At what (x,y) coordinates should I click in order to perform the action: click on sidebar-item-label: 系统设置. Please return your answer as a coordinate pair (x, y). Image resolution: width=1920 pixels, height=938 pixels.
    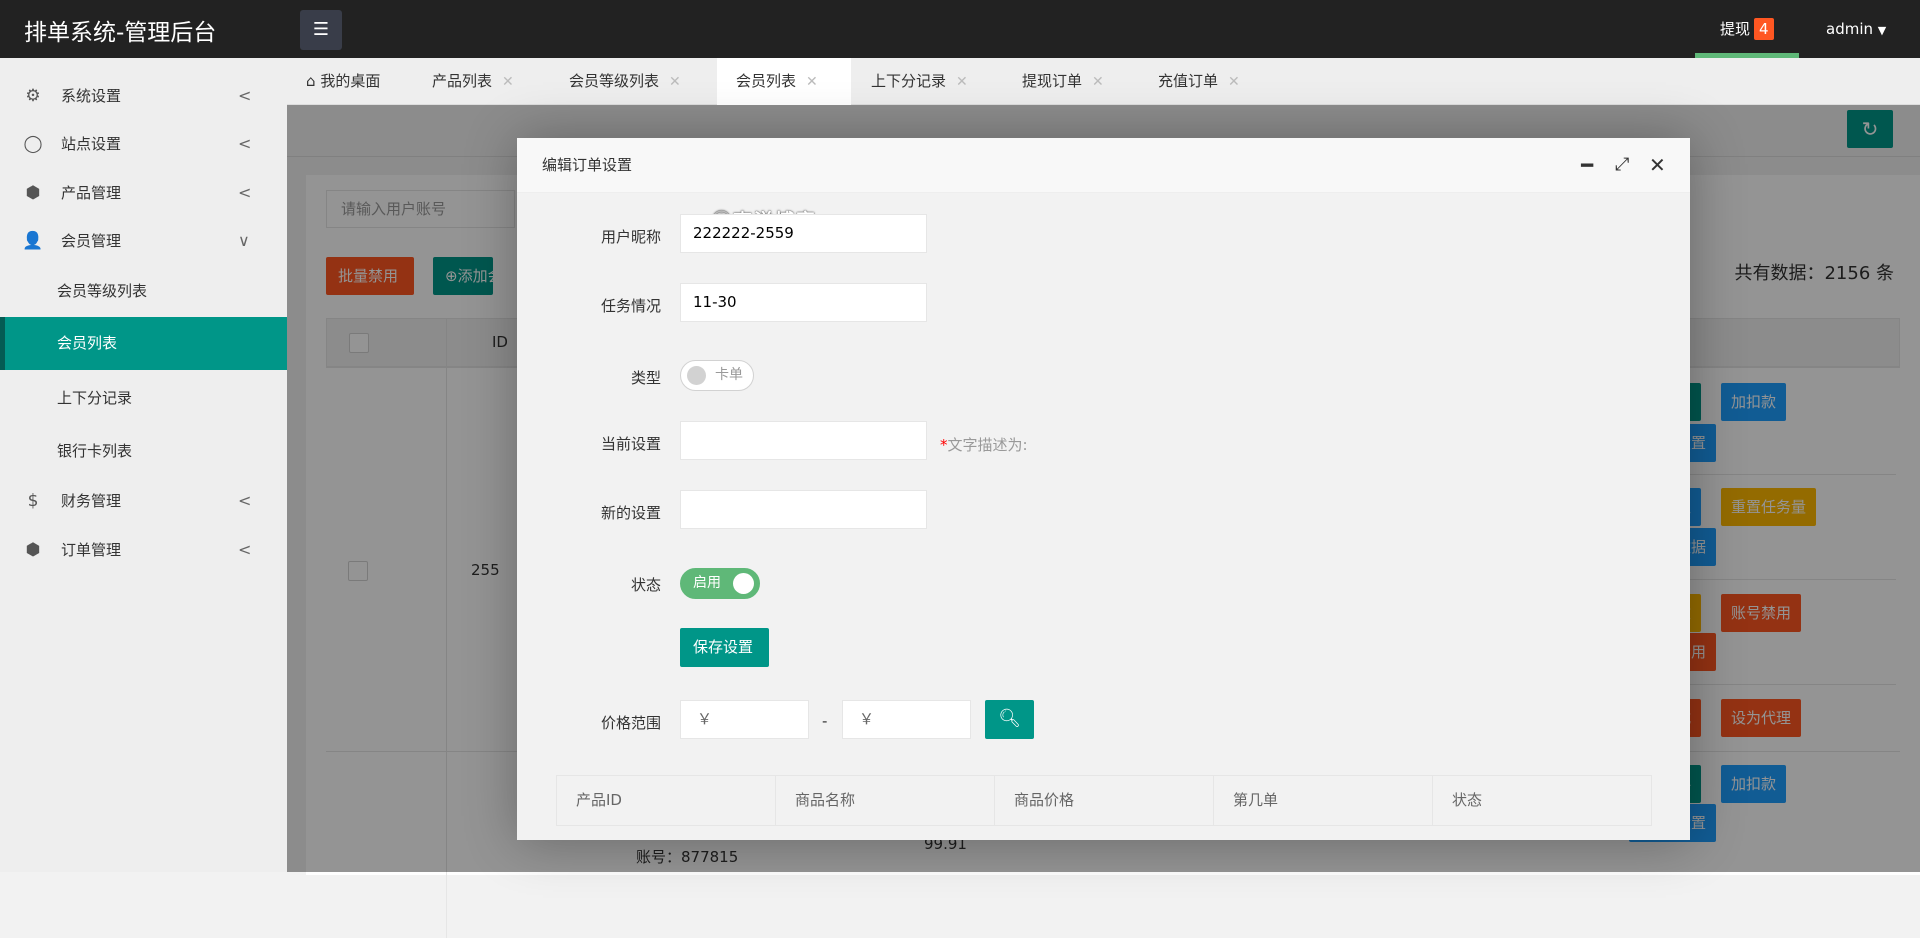
    Looking at the image, I should click on (91, 96).